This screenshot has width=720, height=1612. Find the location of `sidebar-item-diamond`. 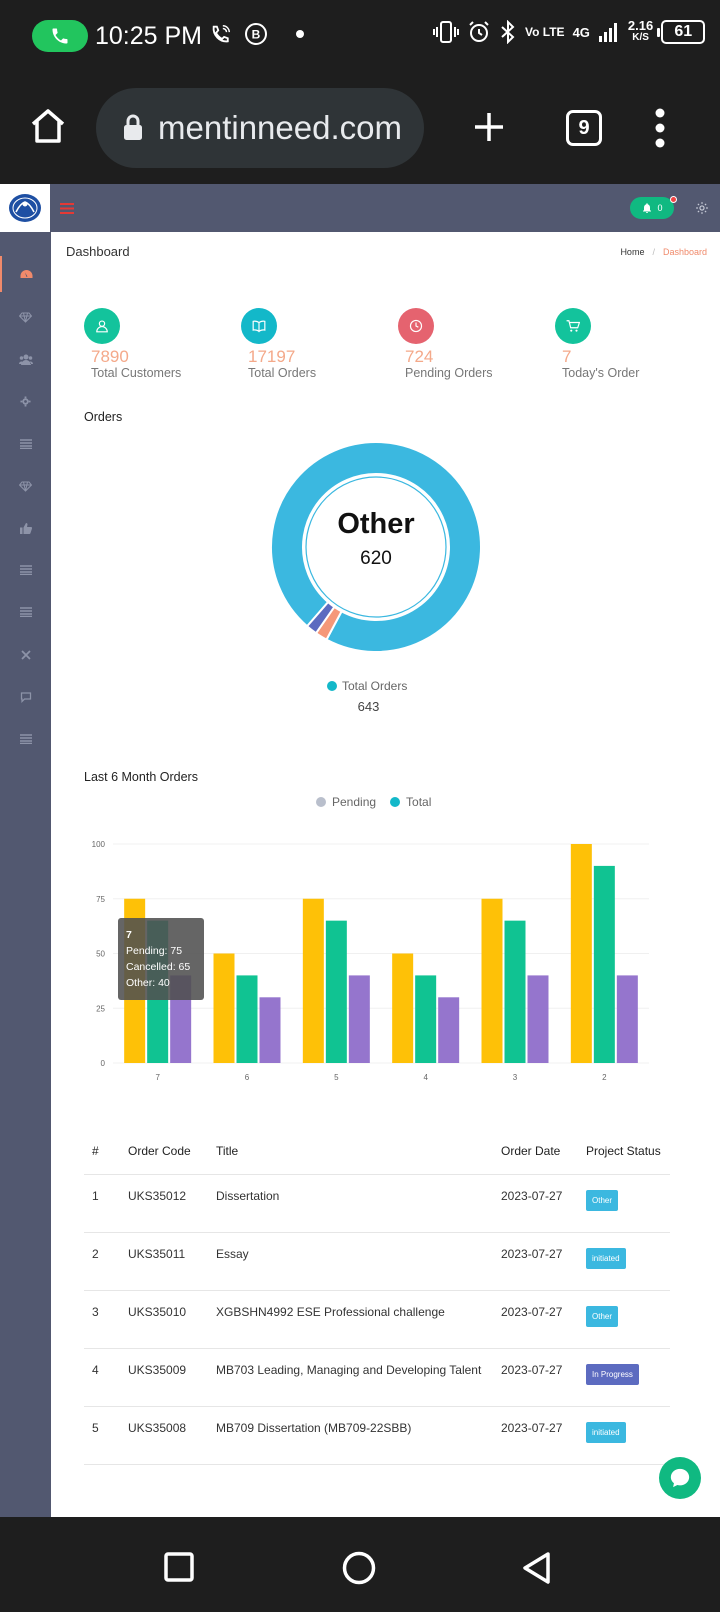

sidebar-item-diamond is located at coordinates (25, 317).